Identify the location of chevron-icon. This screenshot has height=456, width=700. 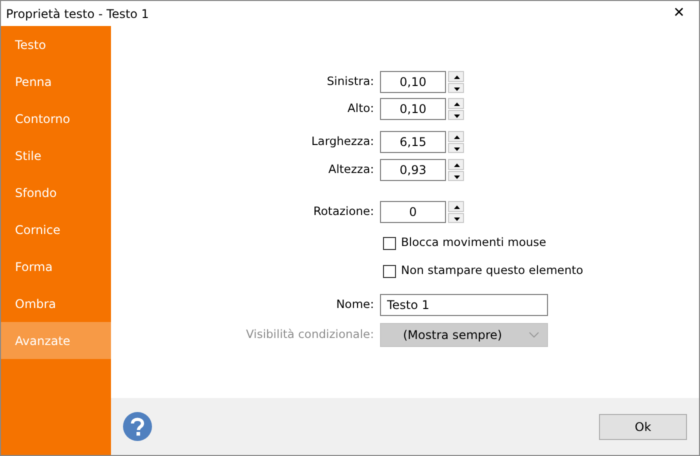
(534, 335).